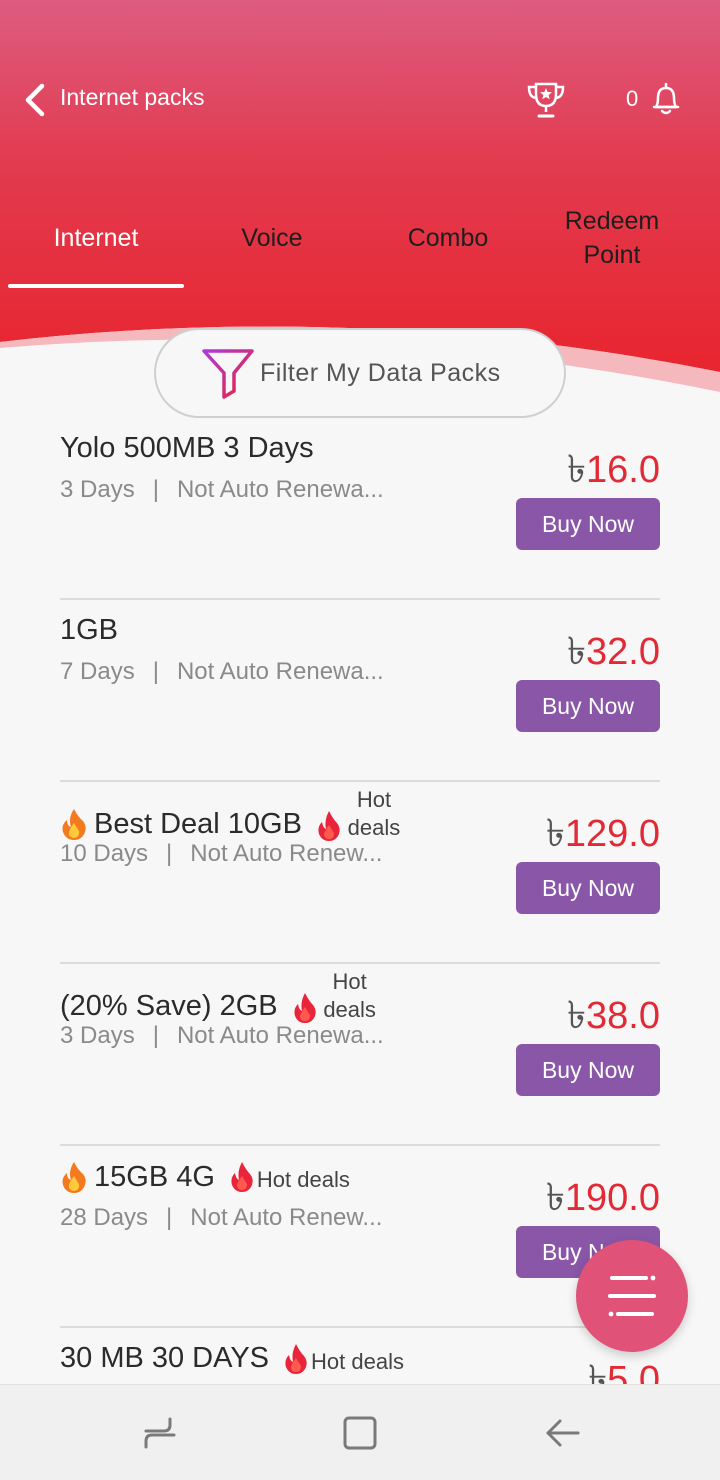 Image resolution: width=720 pixels, height=1480 pixels. Describe the element at coordinates (228, 374) in the screenshot. I see `filter-funnel-icon` at that location.